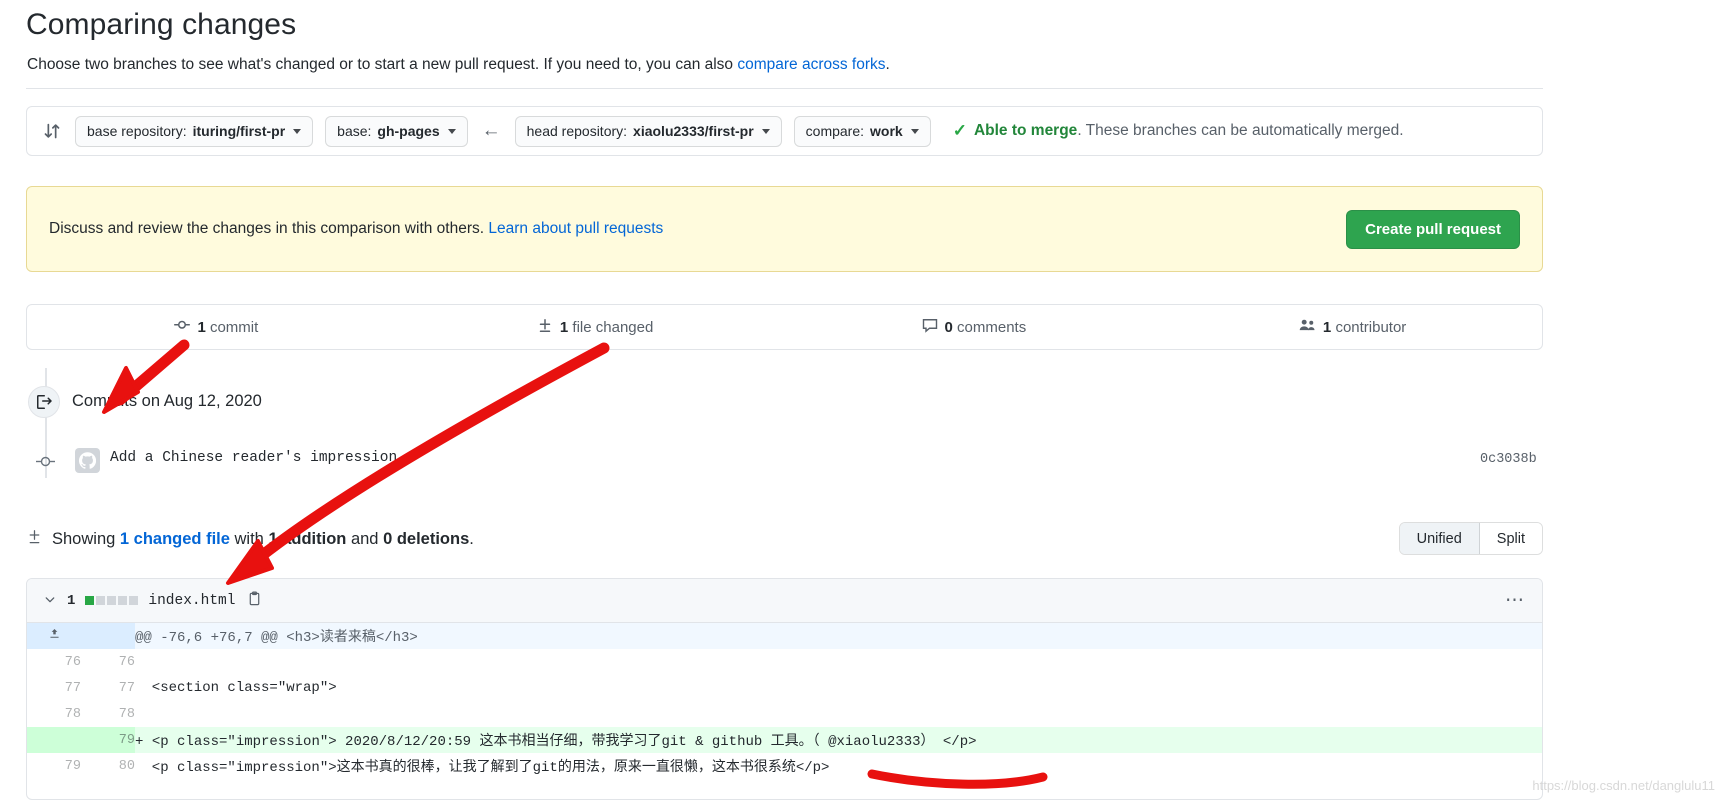 This screenshot has width=1723, height=806. Describe the element at coordinates (564, 327) in the screenshot. I see `stat-files-count: 1` at that location.